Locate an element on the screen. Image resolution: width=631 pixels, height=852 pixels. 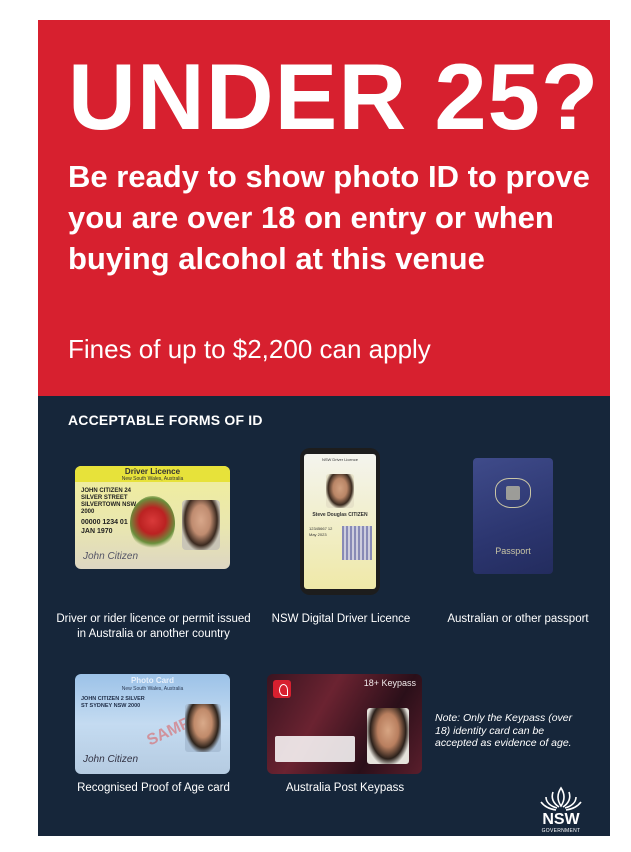
keypass-caption: Australia Post Keypass is located at coordinates (345, 788).